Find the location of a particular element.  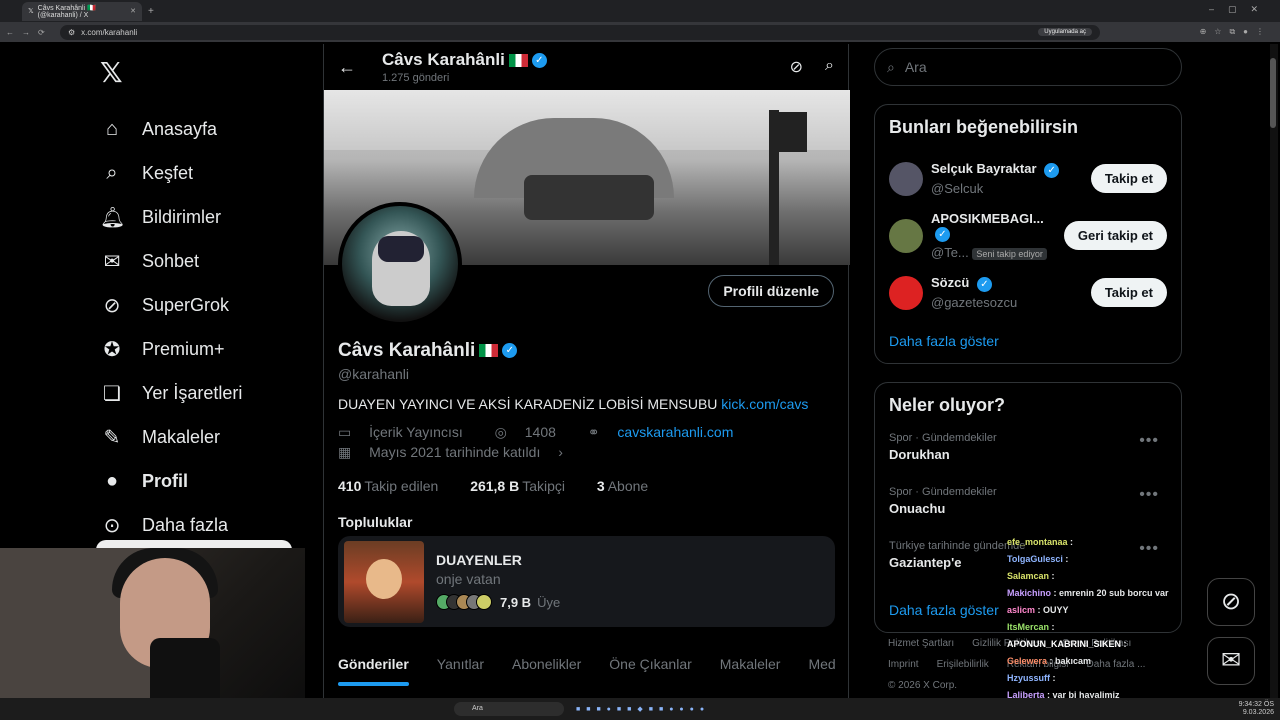

sidebar-item-7: ✎ Makaleler is located at coordinates (206, 437).